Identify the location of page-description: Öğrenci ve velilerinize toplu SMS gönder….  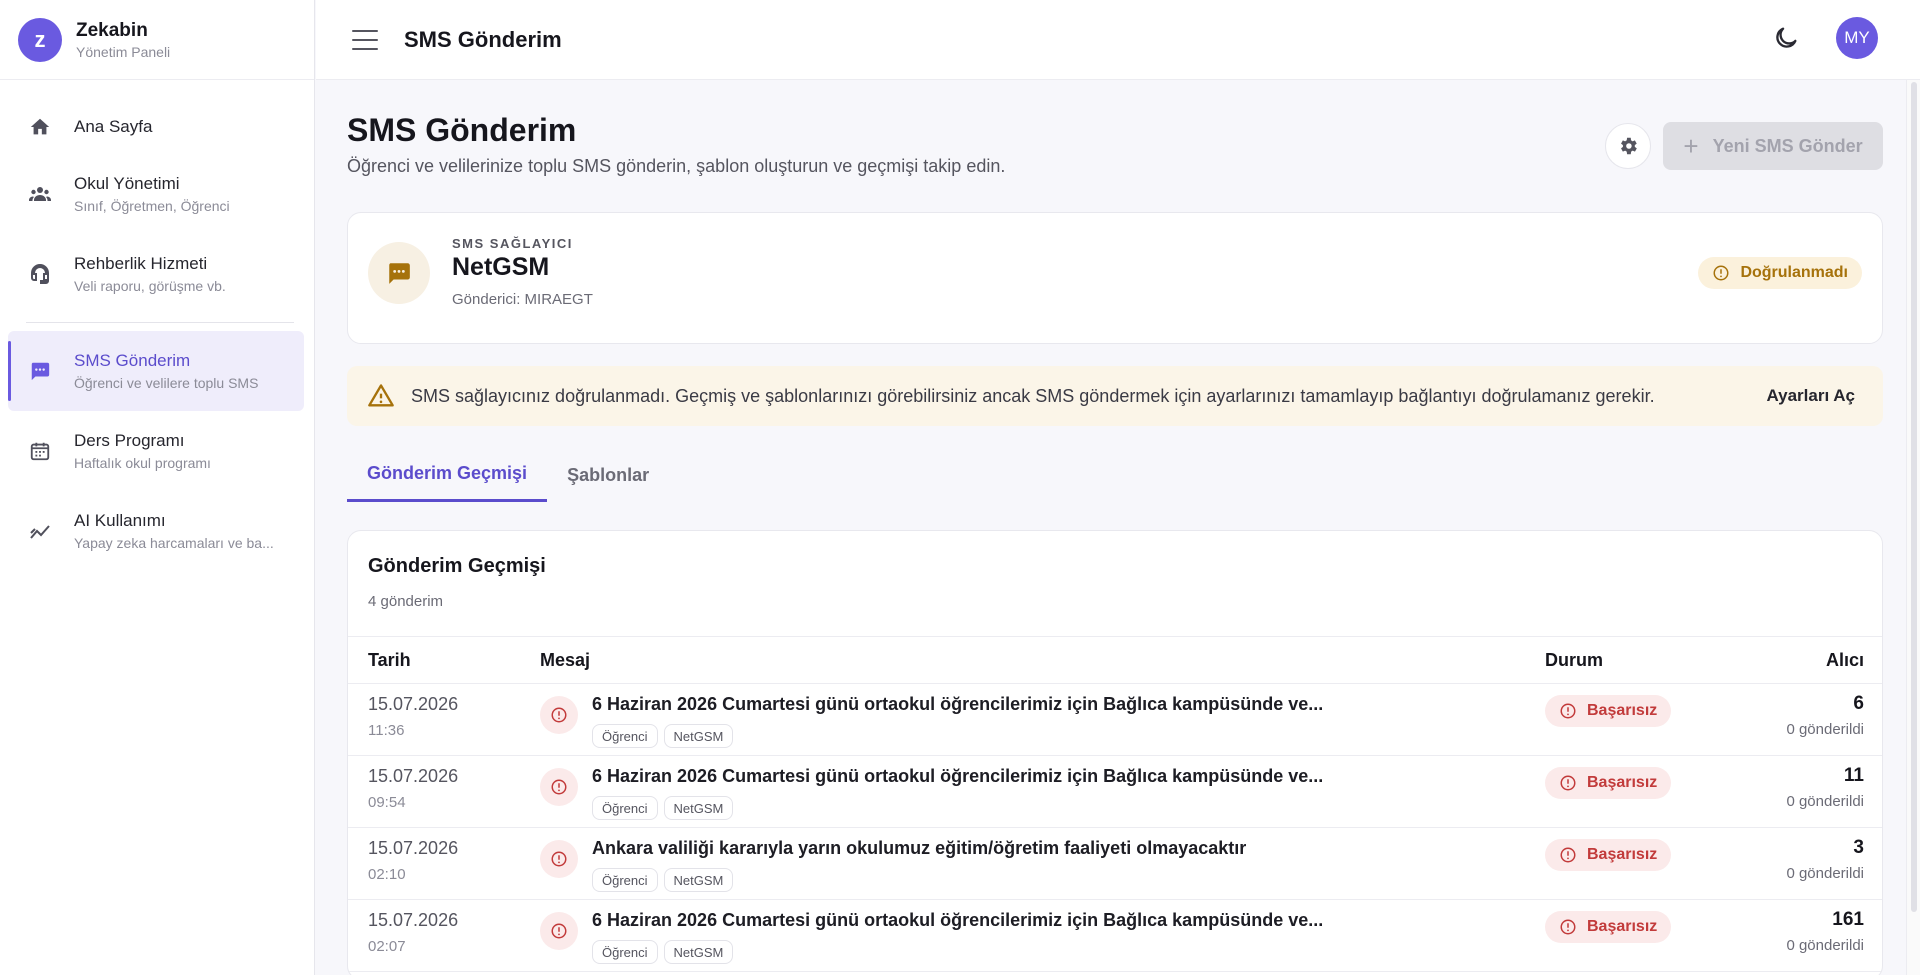
(676, 166).